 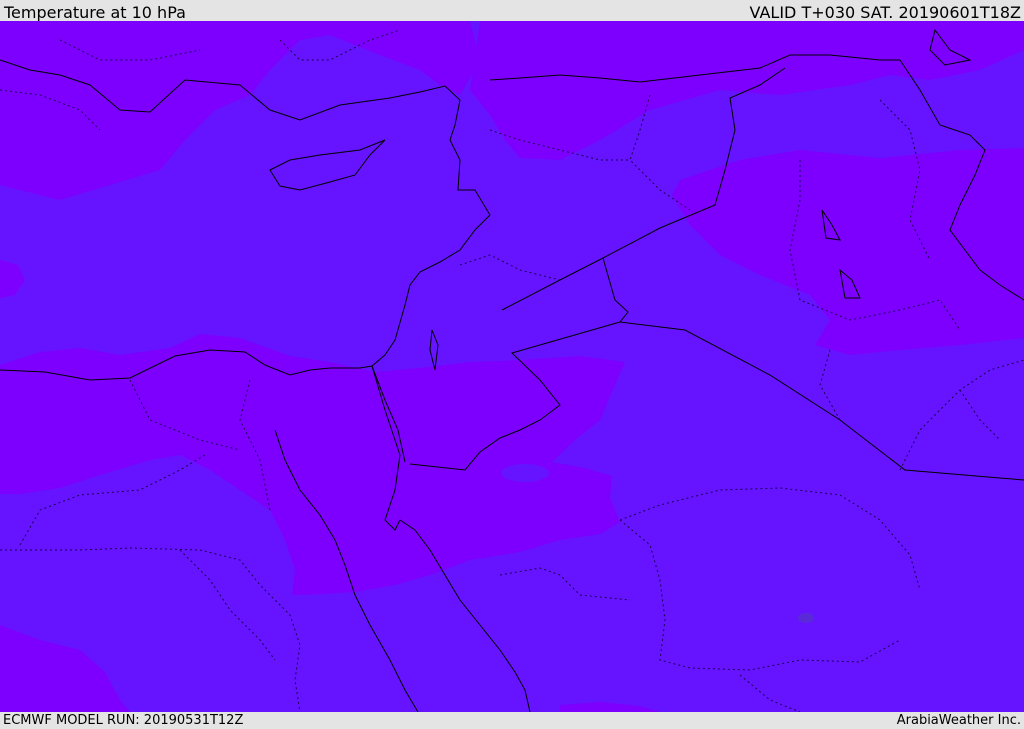 What do you see at coordinates (95, 12) in the screenshot?
I see `map-title: Temperature at 10 hPa` at bounding box center [95, 12].